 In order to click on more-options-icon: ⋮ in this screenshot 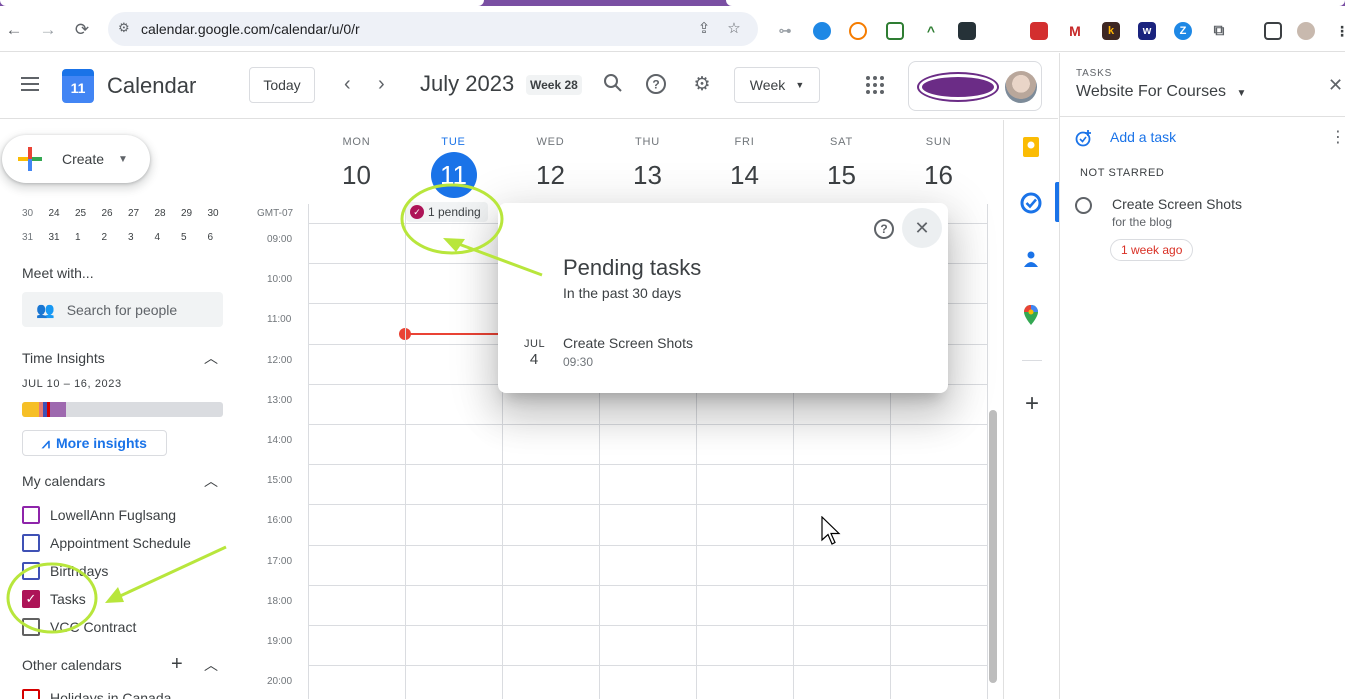, I will do `click(1337, 137)`.